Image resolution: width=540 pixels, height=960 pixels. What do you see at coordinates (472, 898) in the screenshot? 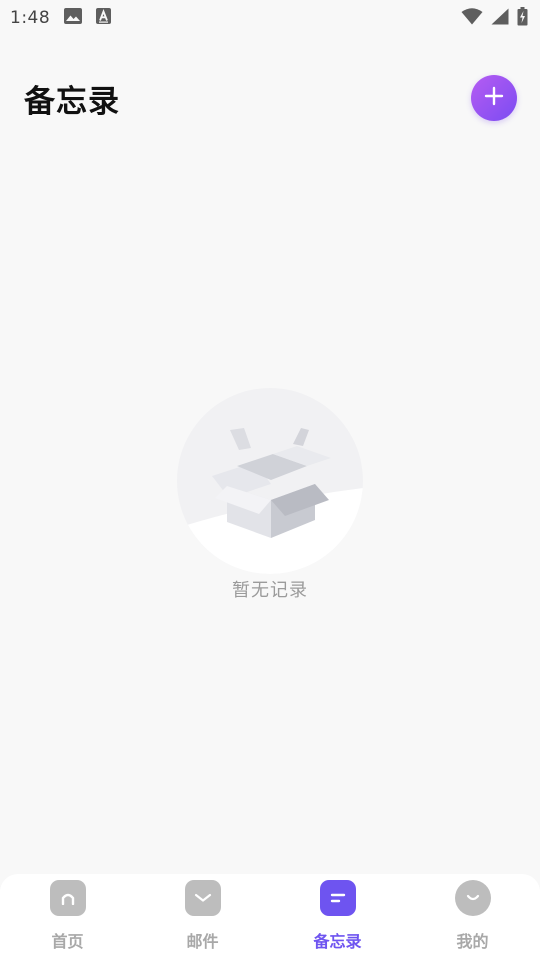
I see `profile-icon` at bounding box center [472, 898].